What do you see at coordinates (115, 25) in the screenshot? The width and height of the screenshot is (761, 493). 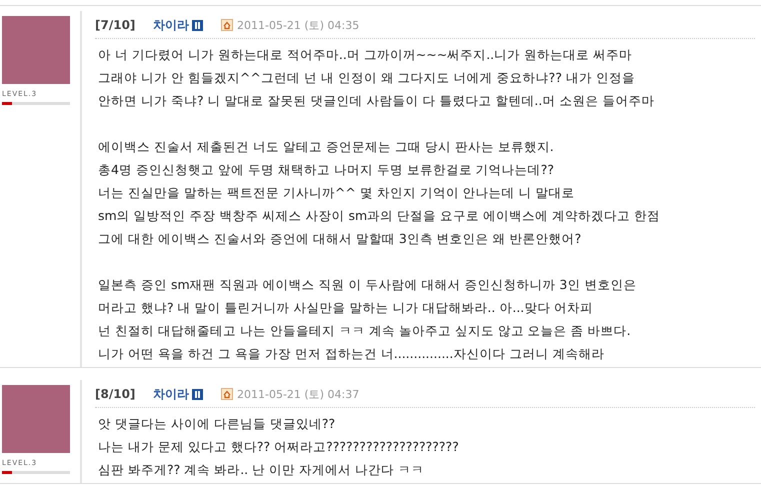 I see `post-index: [7/10]` at bounding box center [115, 25].